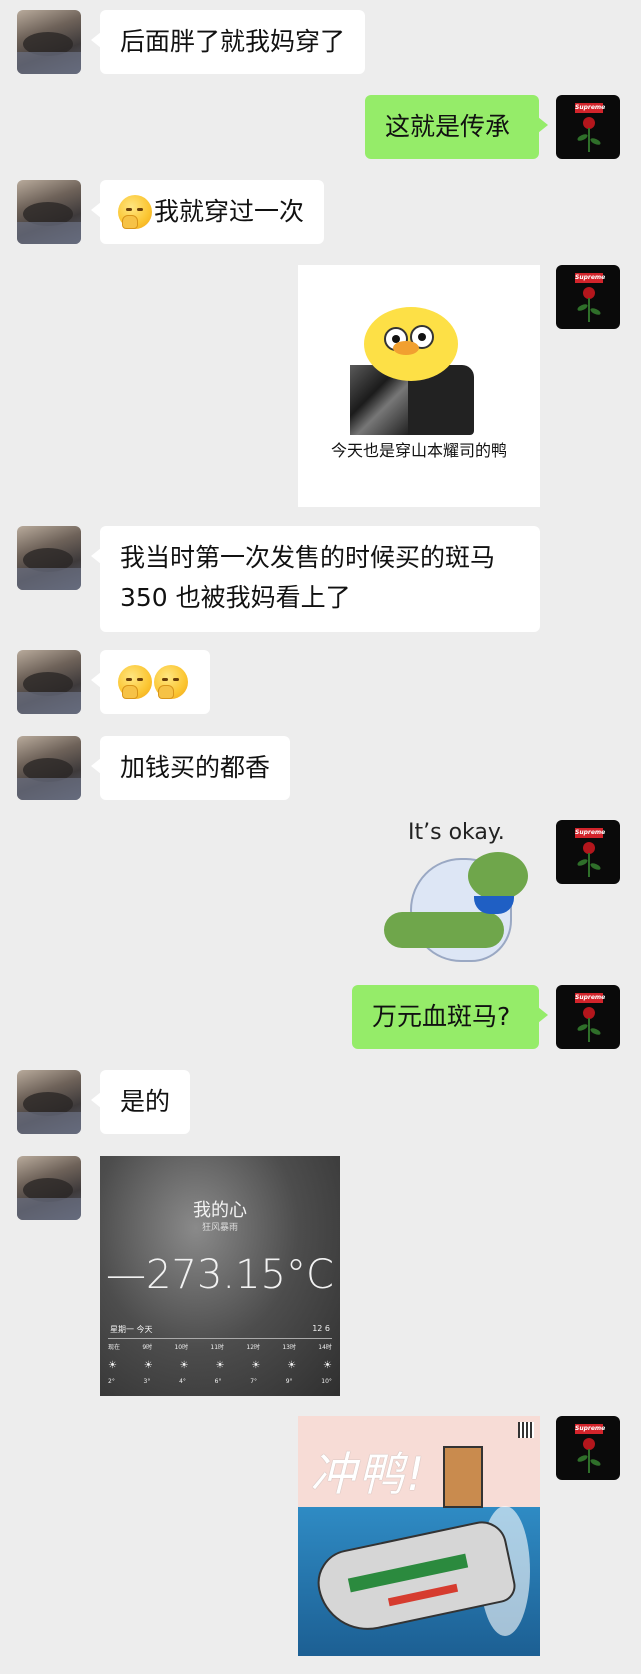 The width and height of the screenshot is (641, 1674). I want to click on hour-temp: 3°, so click(147, 1381).